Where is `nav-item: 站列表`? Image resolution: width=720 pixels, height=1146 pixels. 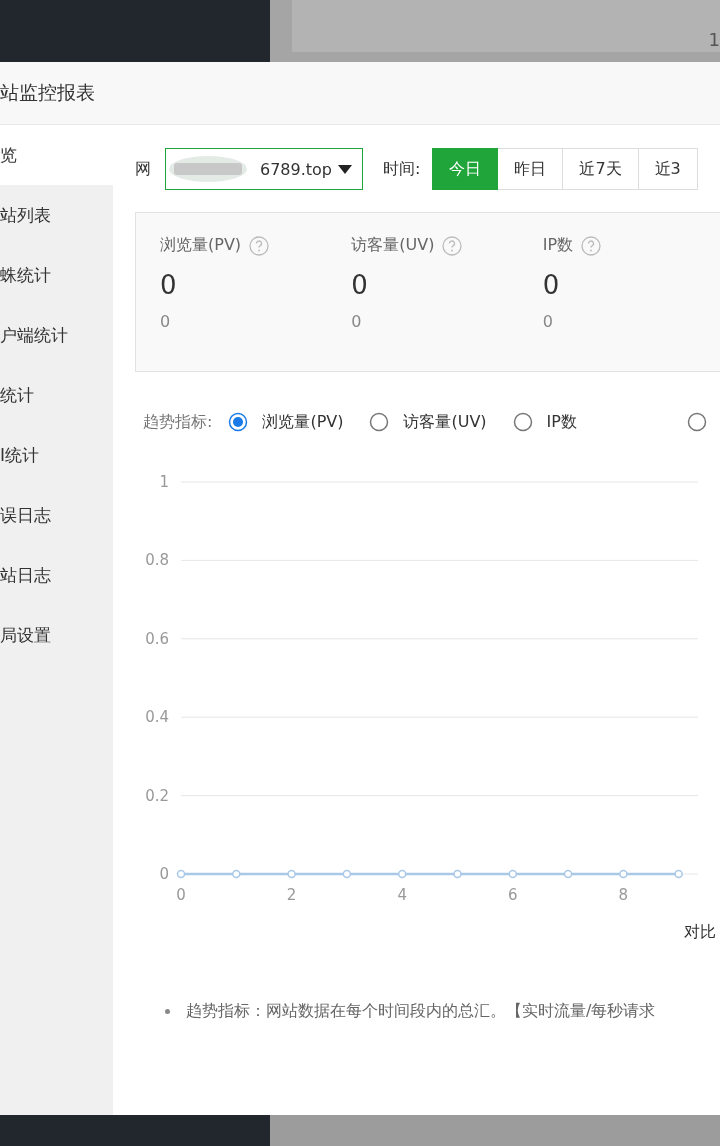 nav-item: 站列表 is located at coordinates (56, 215).